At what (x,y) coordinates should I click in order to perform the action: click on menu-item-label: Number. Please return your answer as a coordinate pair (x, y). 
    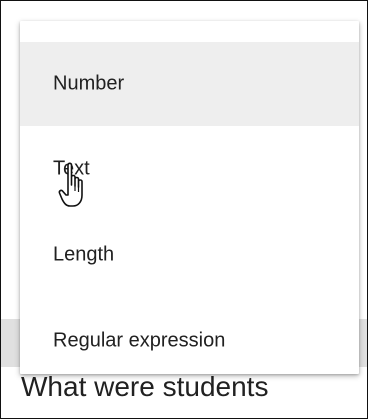
    Looking at the image, I should click on (89, 83).